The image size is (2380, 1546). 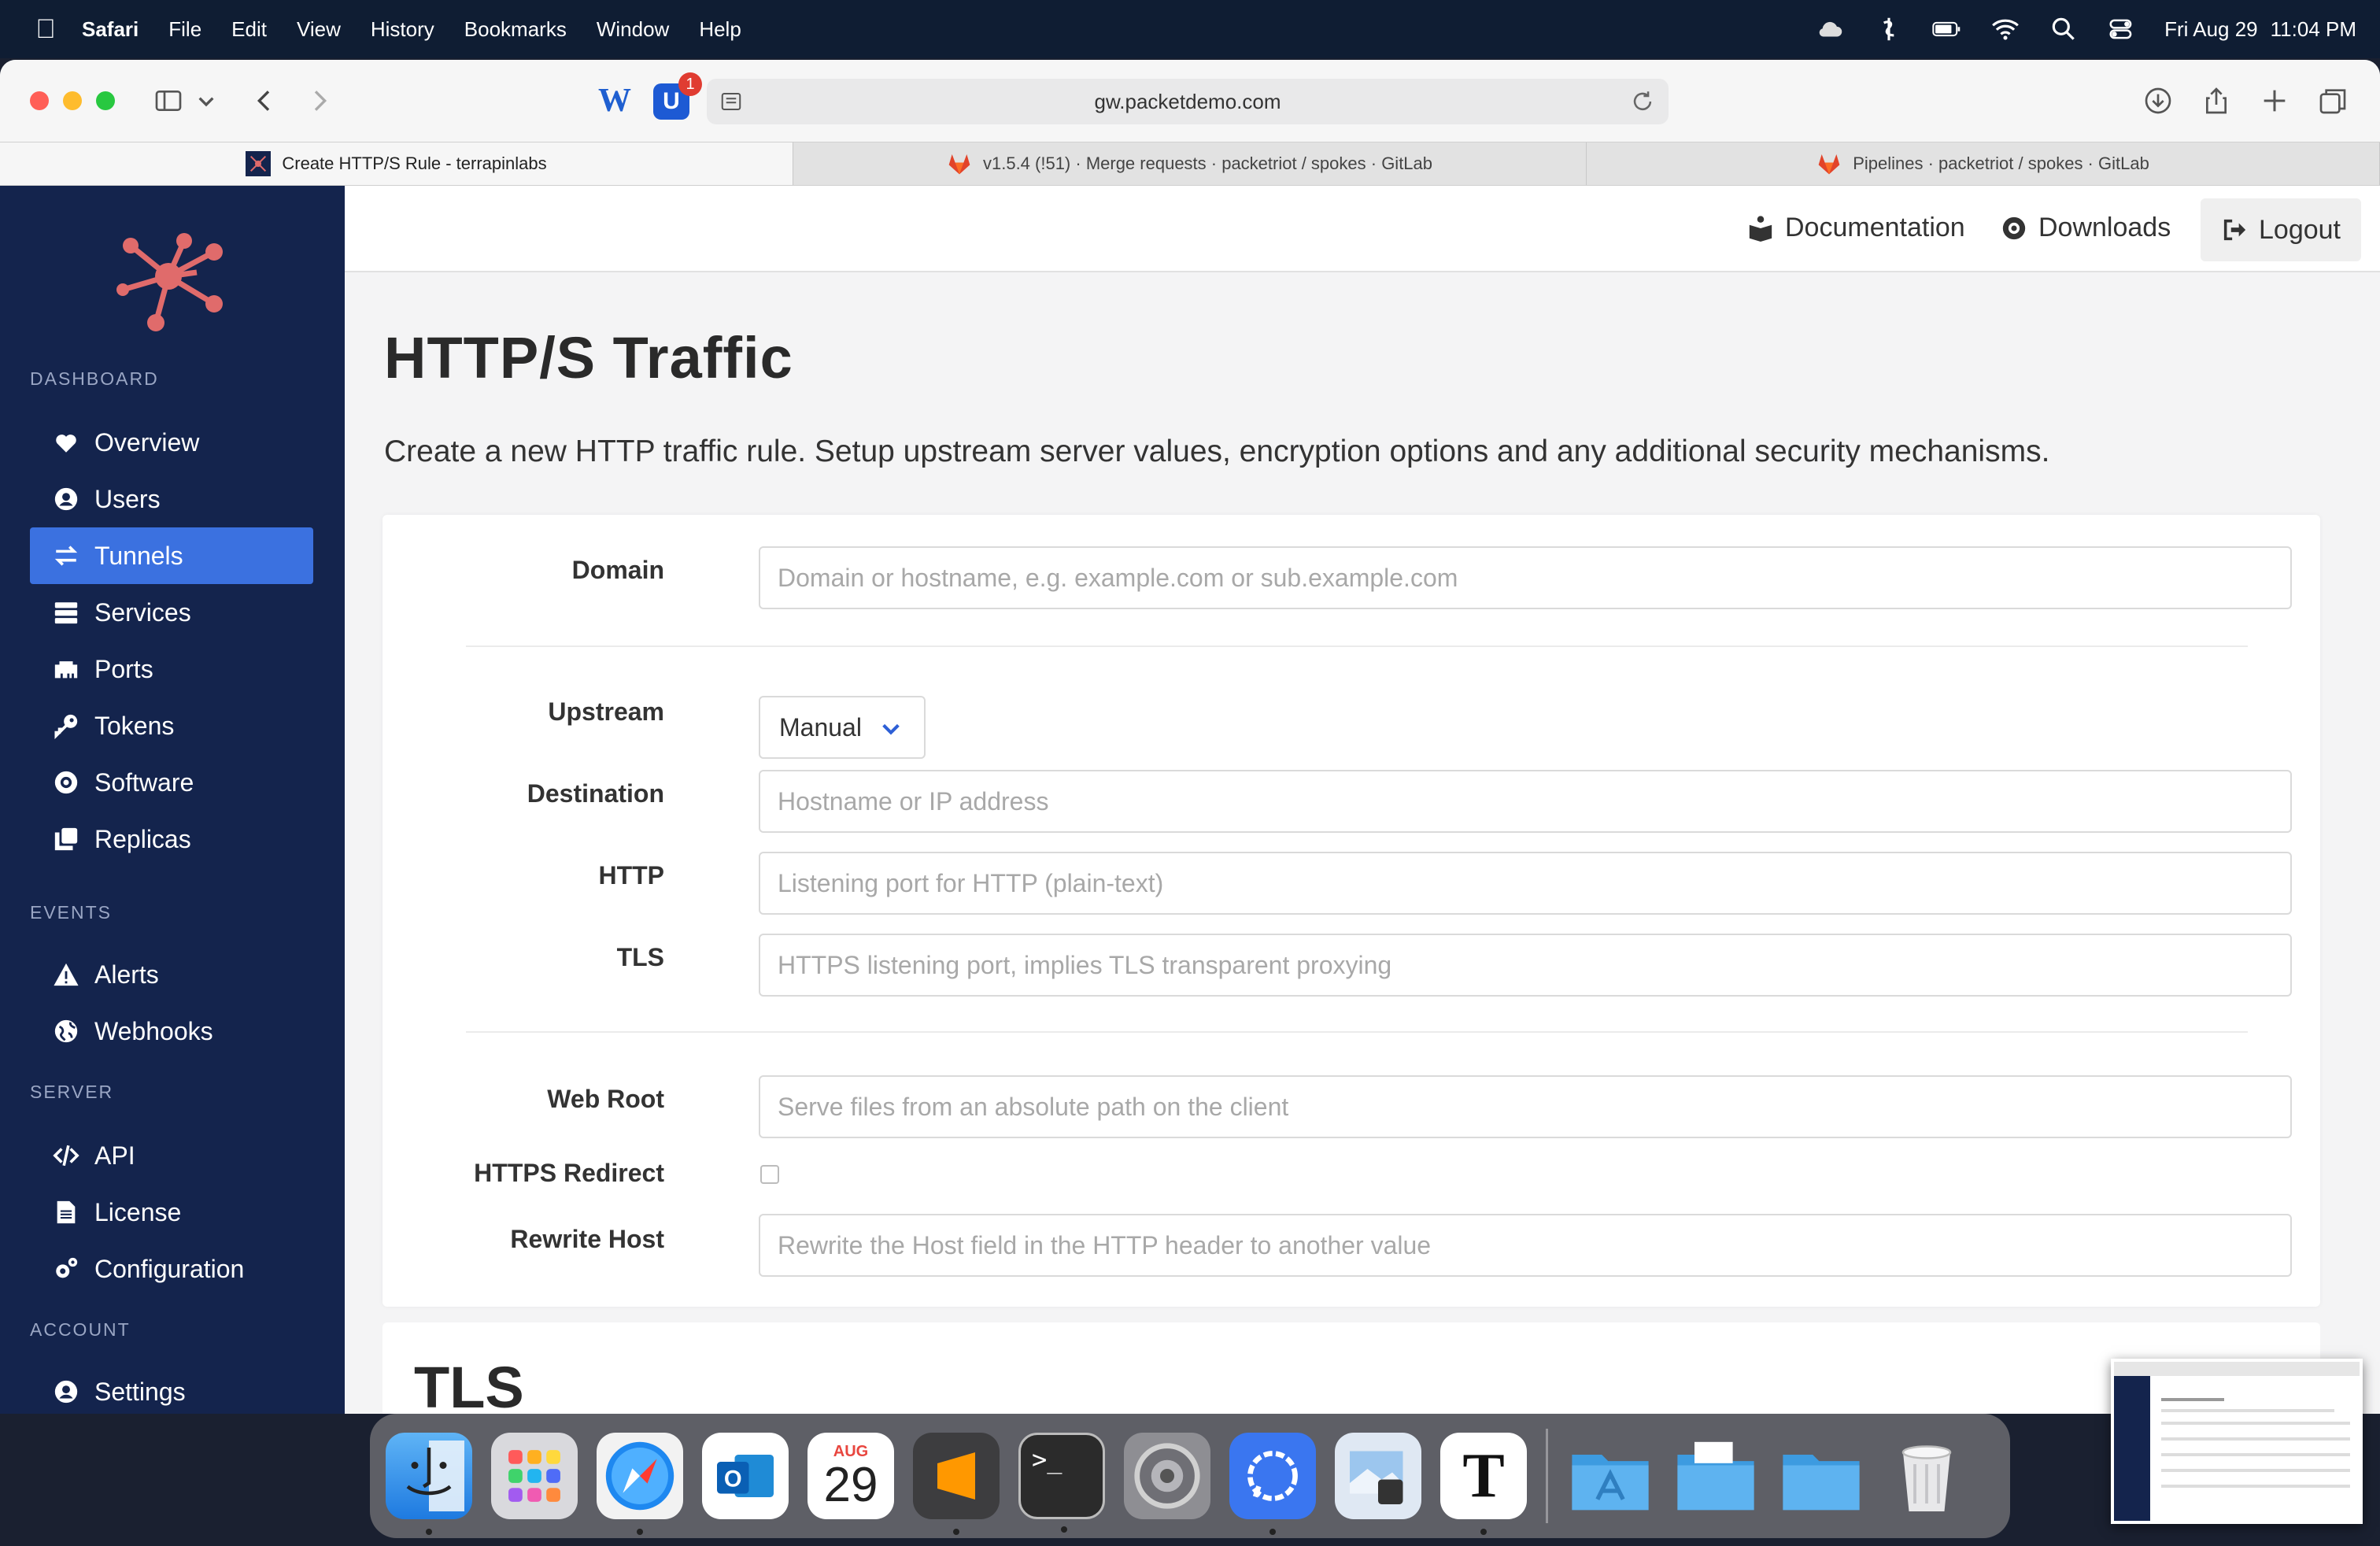 What do you see at coordinates (171, 555) in the screenshot?
I see `sidebar-item-tunnels: Tunnels` at bounding box center [171, 555].